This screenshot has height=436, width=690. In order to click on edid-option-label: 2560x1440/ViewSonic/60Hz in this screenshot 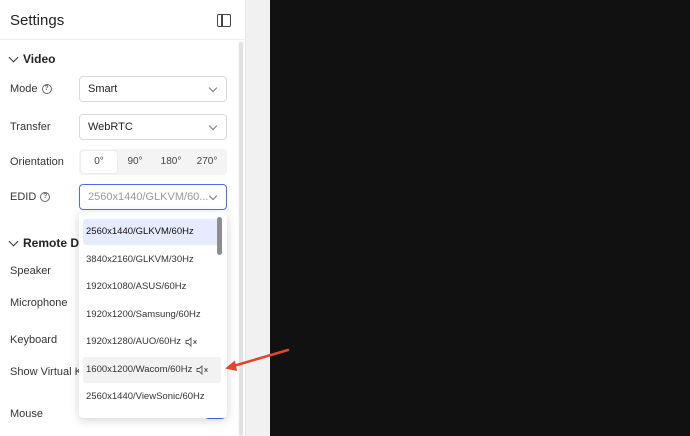, I will do `click(145, 396)`.